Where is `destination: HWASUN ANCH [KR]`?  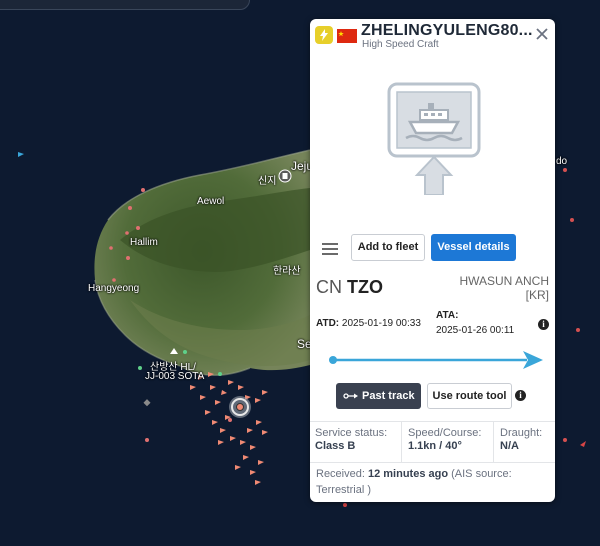 destination: HWASUN ANCH [KR] is located at coordinates (504, 288).